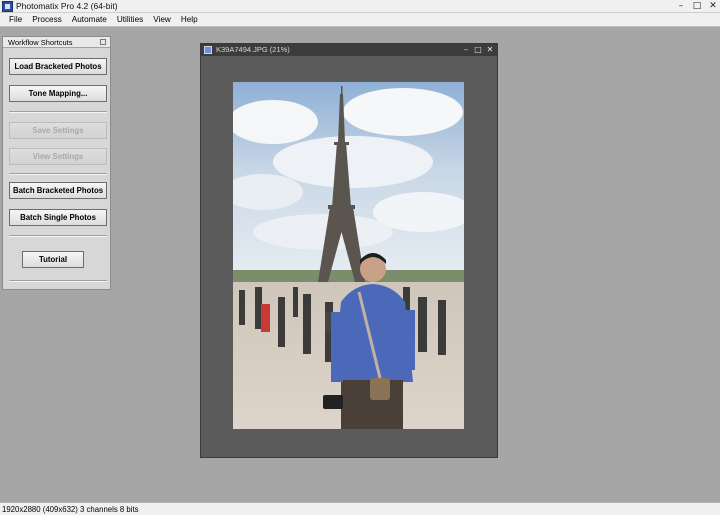  I want to click on batch-bracketed-photos-button: Batch Bracketed Photos, so click(58, 190).